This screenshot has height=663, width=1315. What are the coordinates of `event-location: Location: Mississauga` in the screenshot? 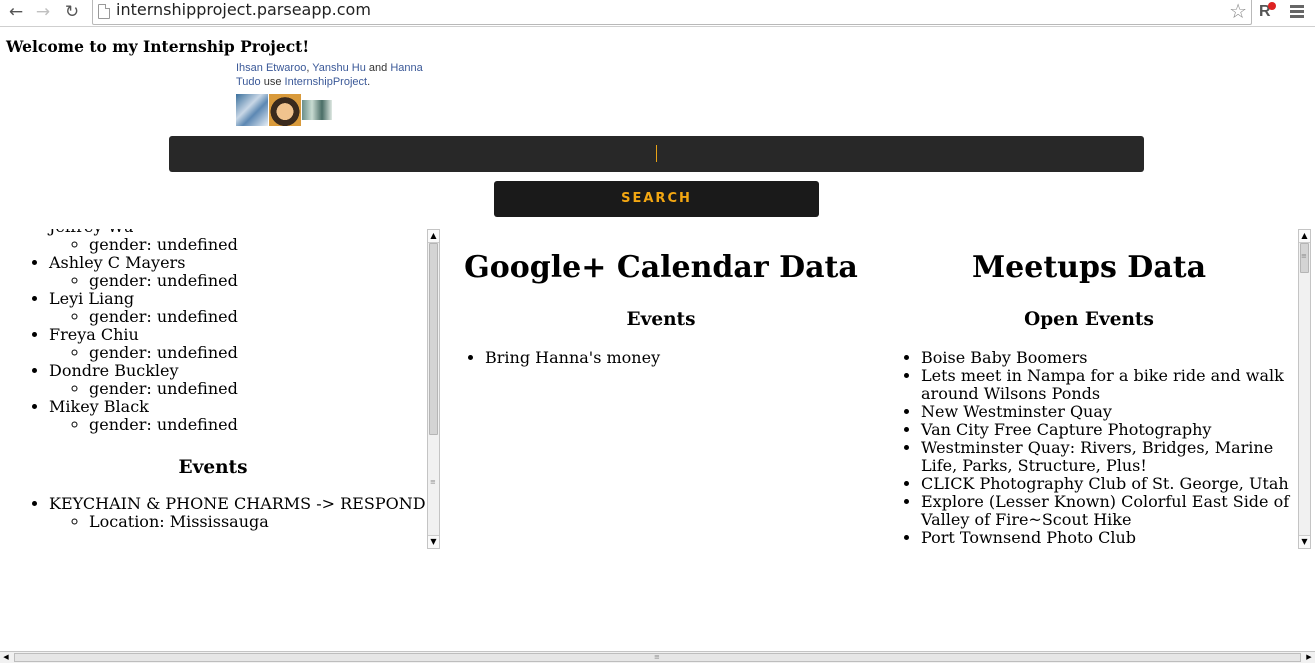 It's located at (257, 522).